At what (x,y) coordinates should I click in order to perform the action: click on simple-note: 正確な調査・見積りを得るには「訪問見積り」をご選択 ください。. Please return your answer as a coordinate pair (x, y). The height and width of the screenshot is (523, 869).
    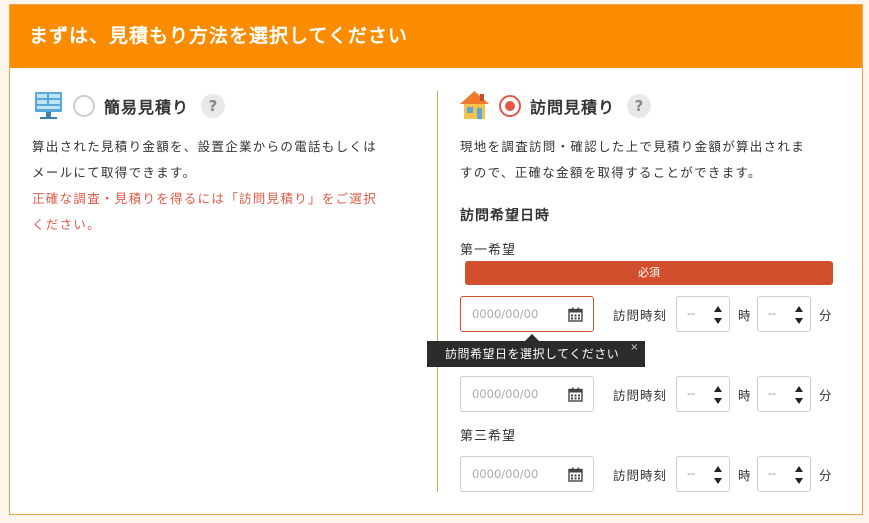
    Looking at the image, I should click on (205, 211).